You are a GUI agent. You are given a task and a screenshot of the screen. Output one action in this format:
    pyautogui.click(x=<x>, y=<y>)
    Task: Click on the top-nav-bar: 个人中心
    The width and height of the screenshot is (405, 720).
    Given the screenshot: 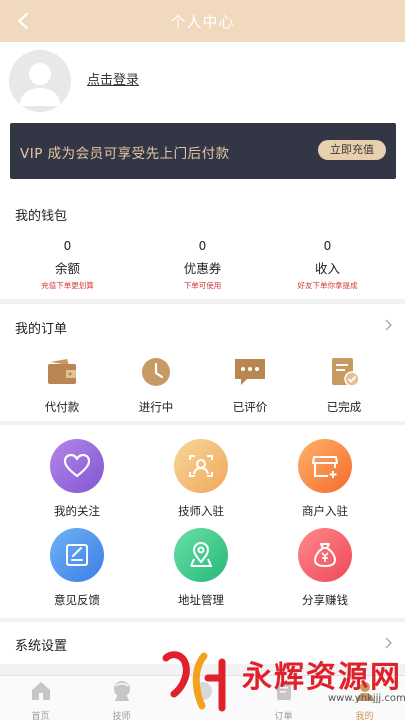 What is the action you would take?
    pyautogui.click(x=202, y=21)
    